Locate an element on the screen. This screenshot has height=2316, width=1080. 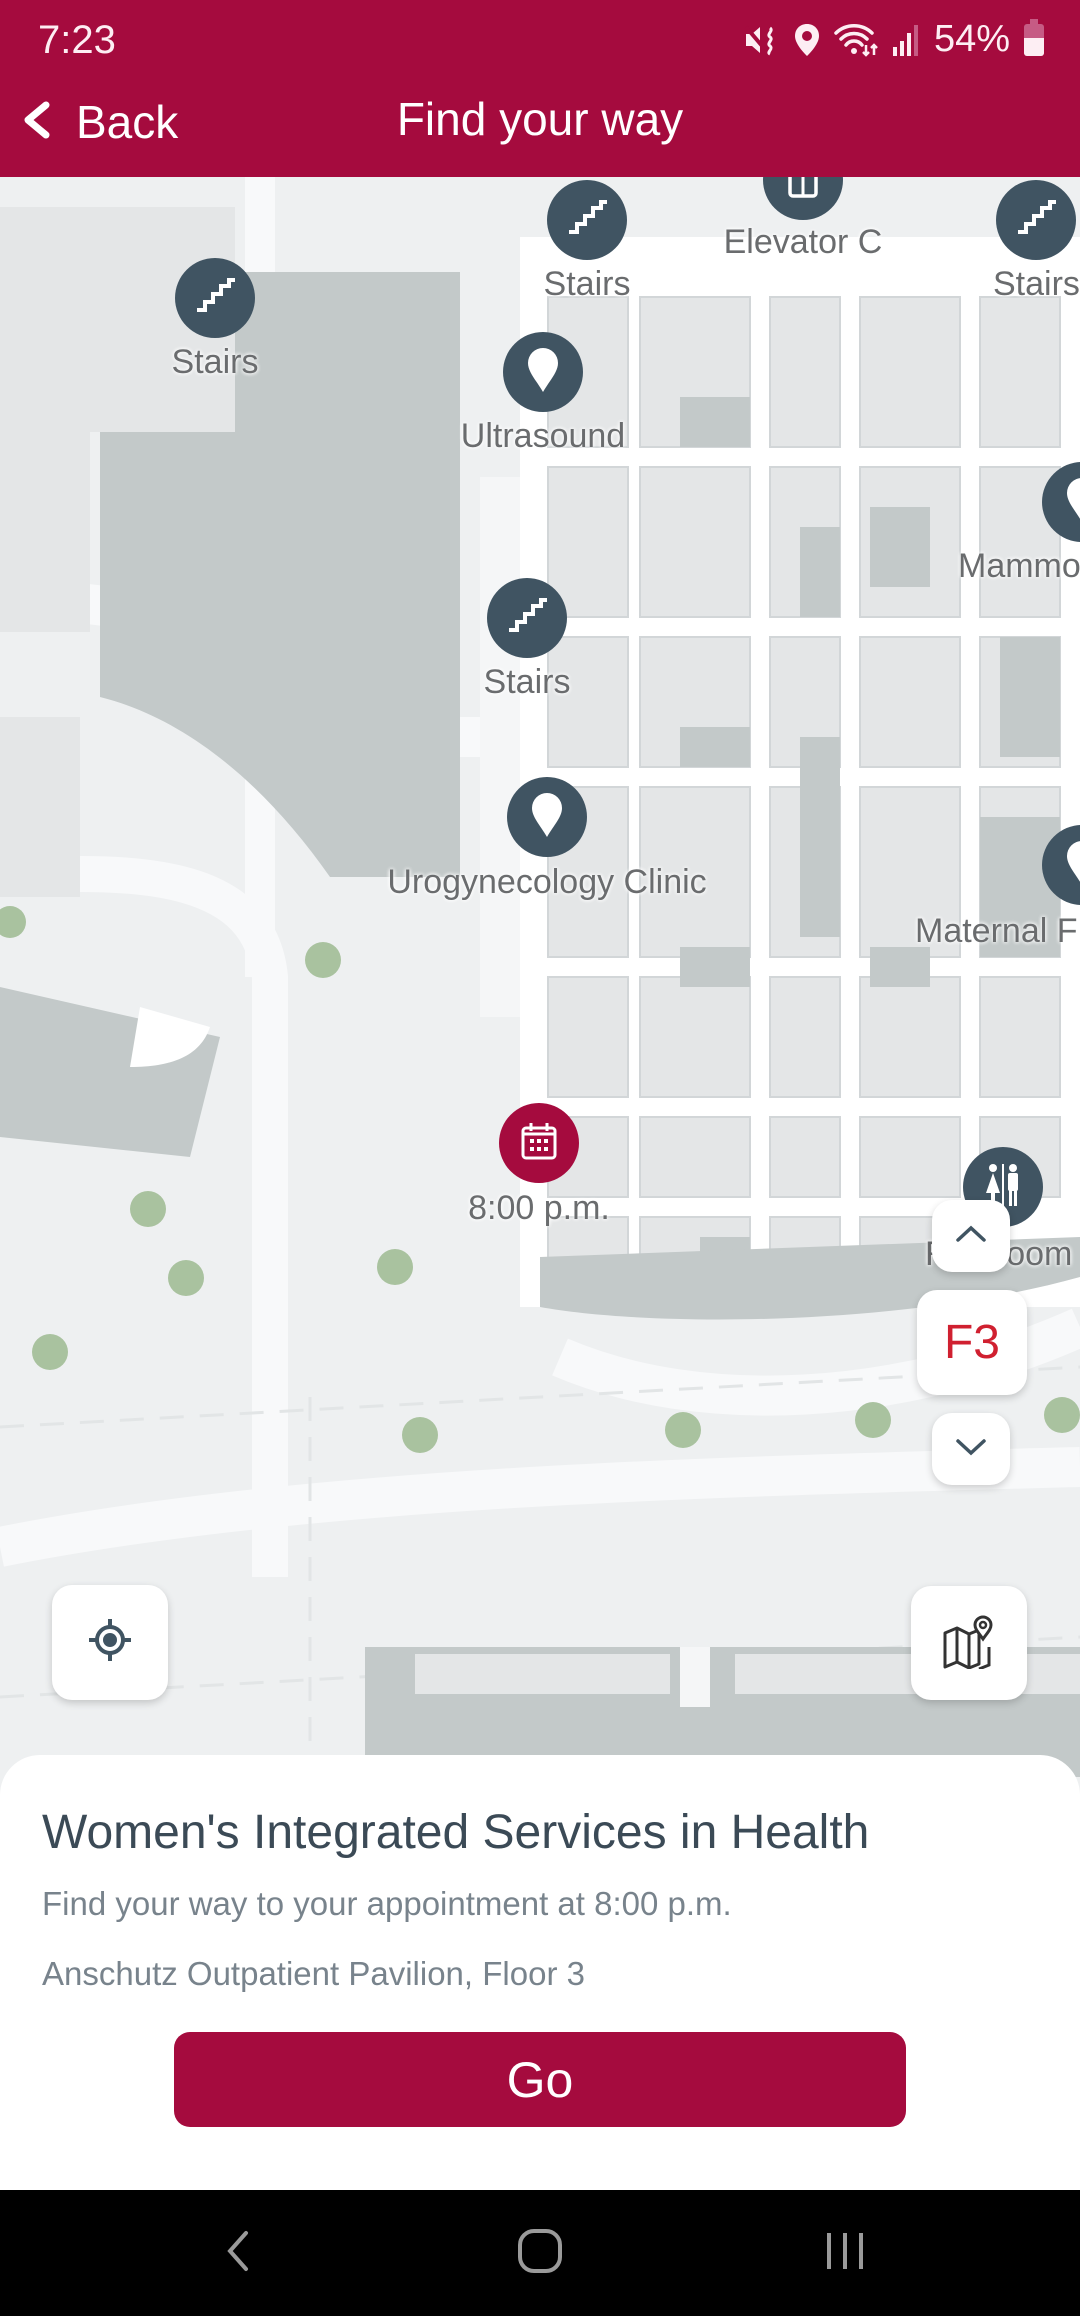
floor-up-button is located at coordinates (971, 1236).